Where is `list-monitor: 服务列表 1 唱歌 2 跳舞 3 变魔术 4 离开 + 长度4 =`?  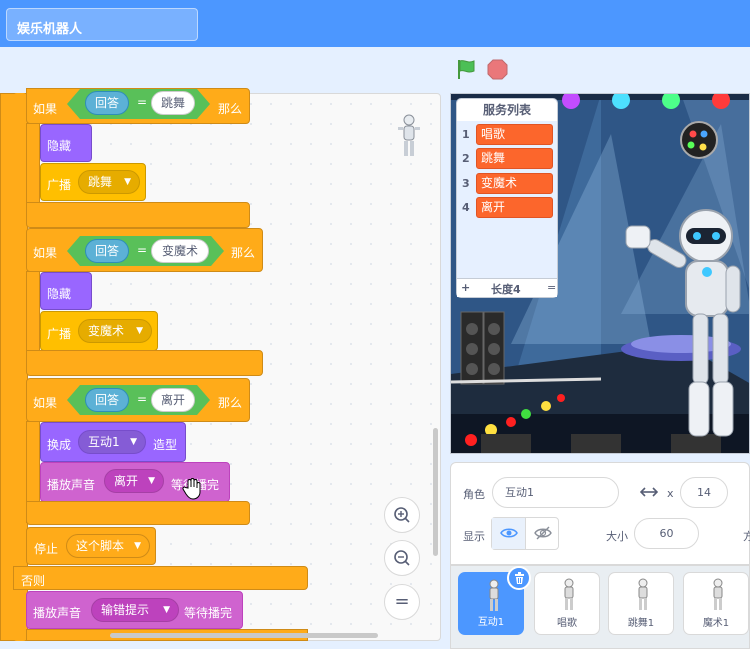
list-monitor: 服务列表 1 唱歌 2 跳舞 3 变魔术 4 离开 + 长度4 = is located at coordinates (507, 198).